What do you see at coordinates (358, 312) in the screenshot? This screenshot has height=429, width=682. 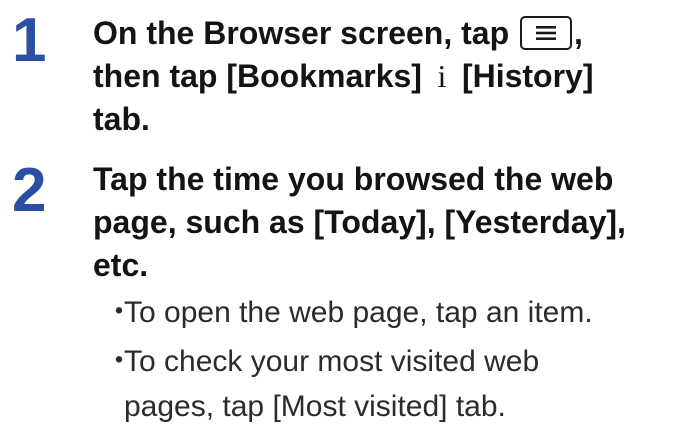 I see `bullet-1-line-1: To open the web page, tap an item.` at bounding box center [358, 312].